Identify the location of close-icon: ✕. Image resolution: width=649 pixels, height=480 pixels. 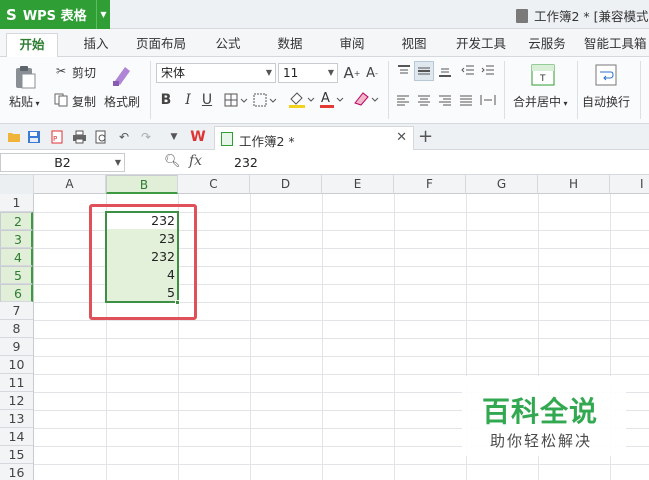
(401, 137).